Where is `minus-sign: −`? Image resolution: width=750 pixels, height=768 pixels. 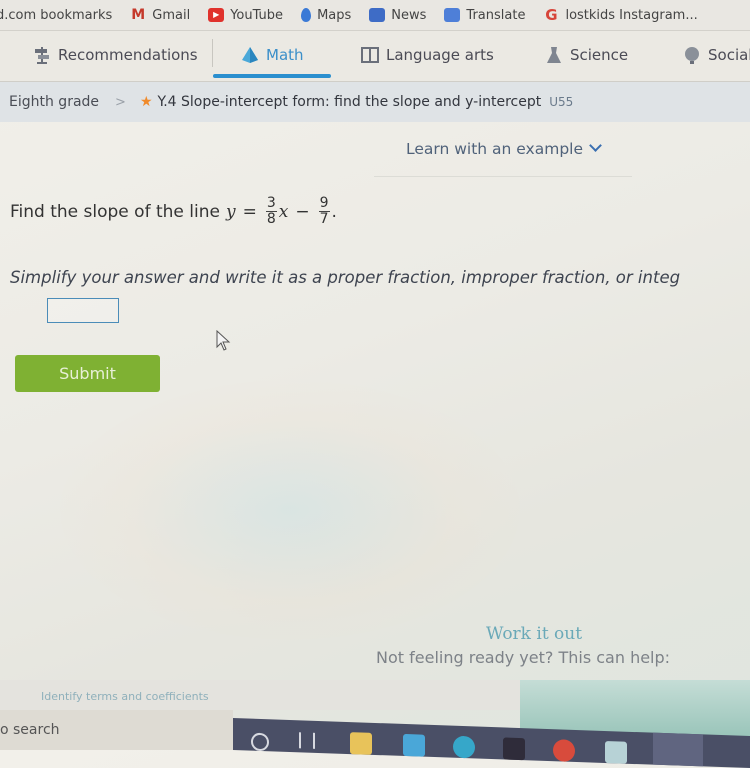
minus-sign: − is located at coordinates (302, 211).